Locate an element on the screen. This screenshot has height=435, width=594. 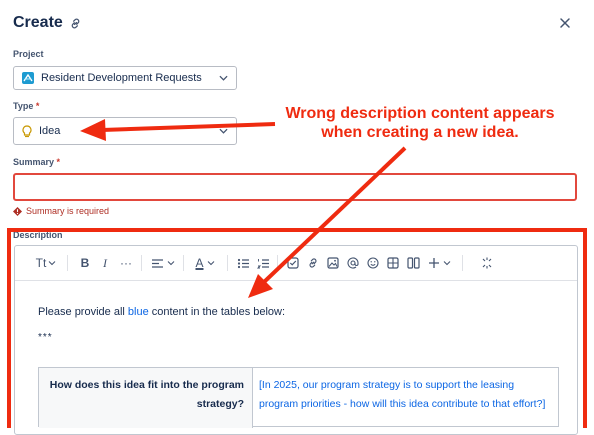
dialog-title: Create is located at coordinates (38, 22).